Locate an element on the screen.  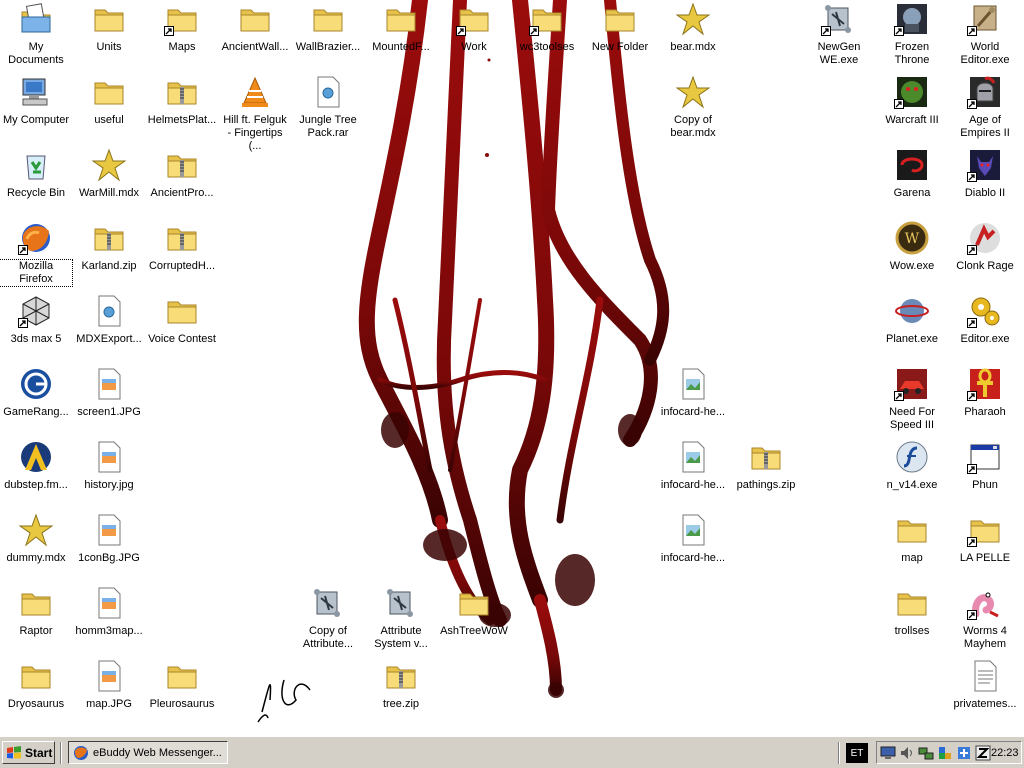
desktop-icon-label: Planet.exe is located at coordinates (912, 339).